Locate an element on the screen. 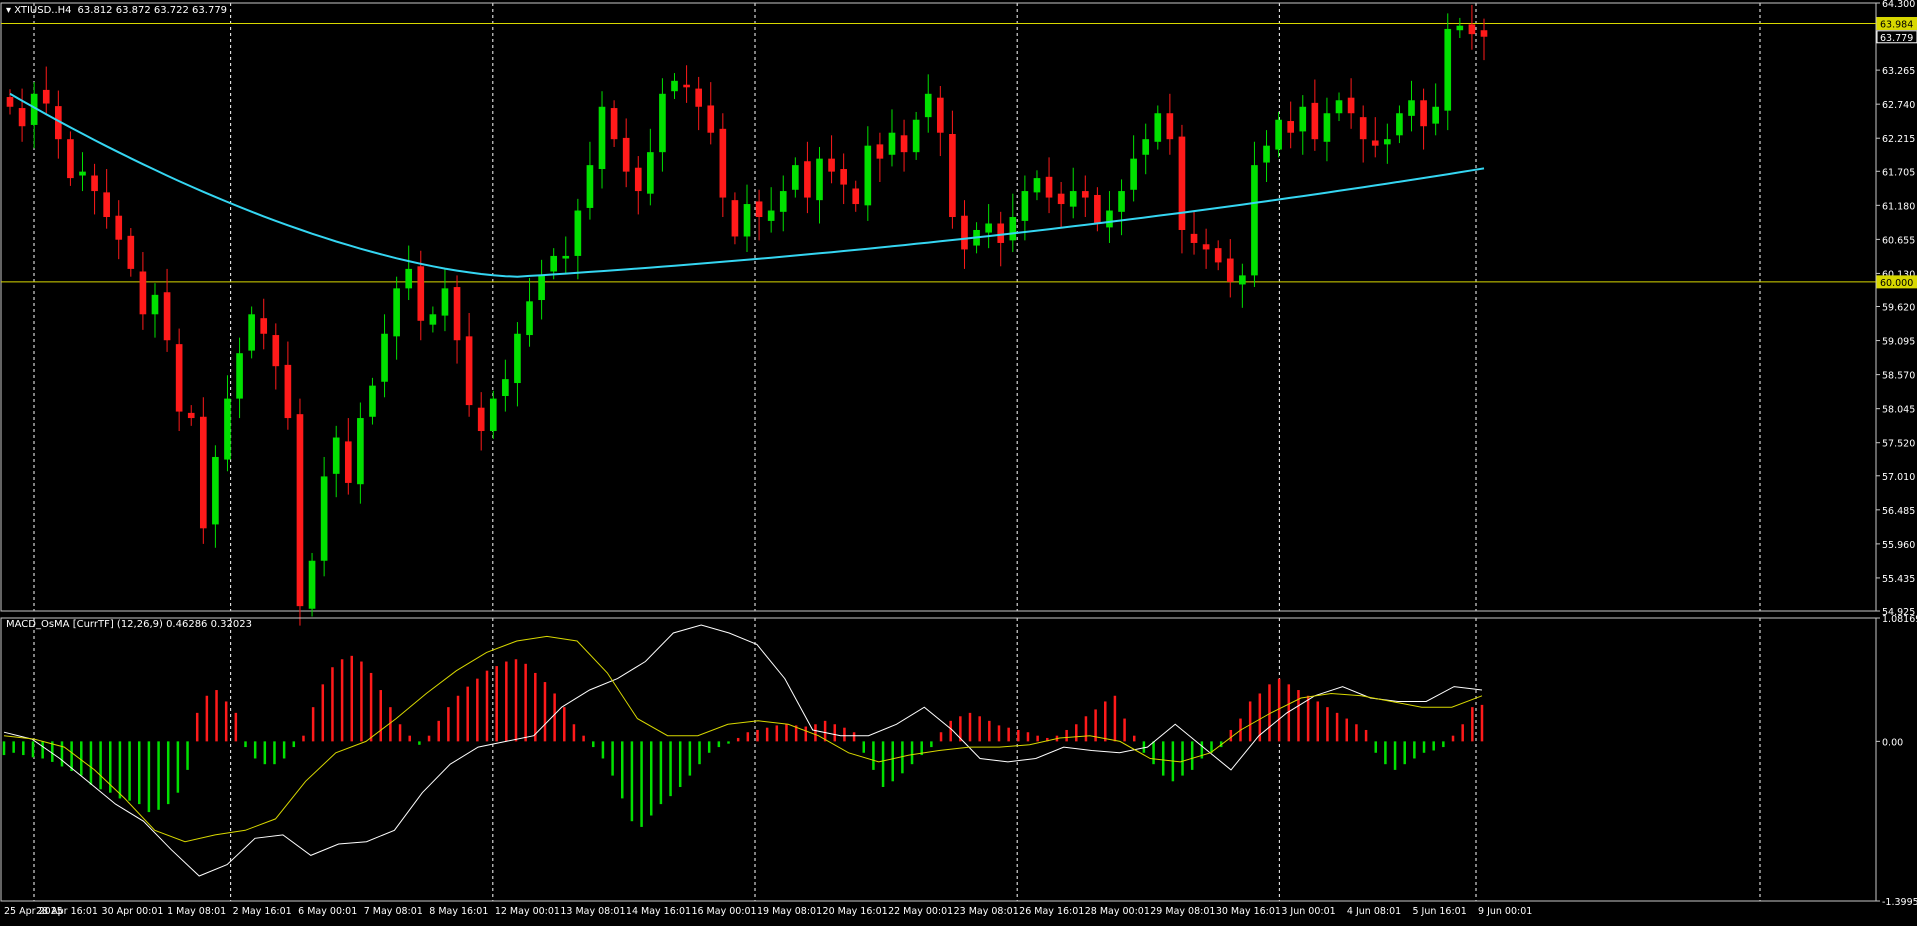  time-tick-label: 22 May 00:01 is located at coordinates (920, 911).